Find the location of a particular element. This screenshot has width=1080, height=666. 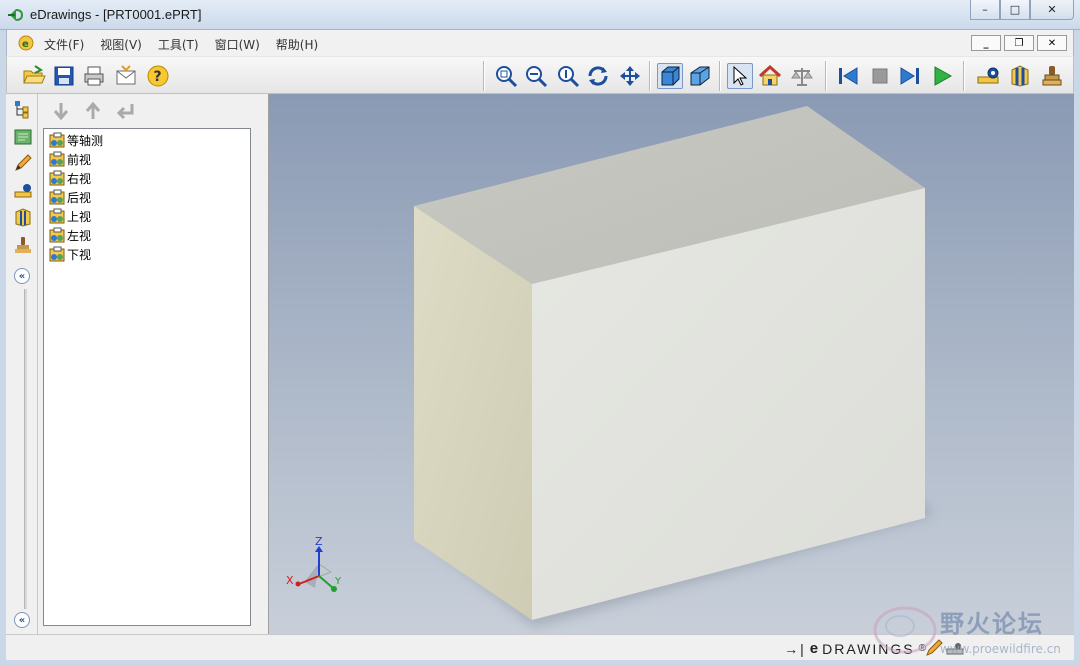

markup-pen-icon is located at coordinates (23, 163).